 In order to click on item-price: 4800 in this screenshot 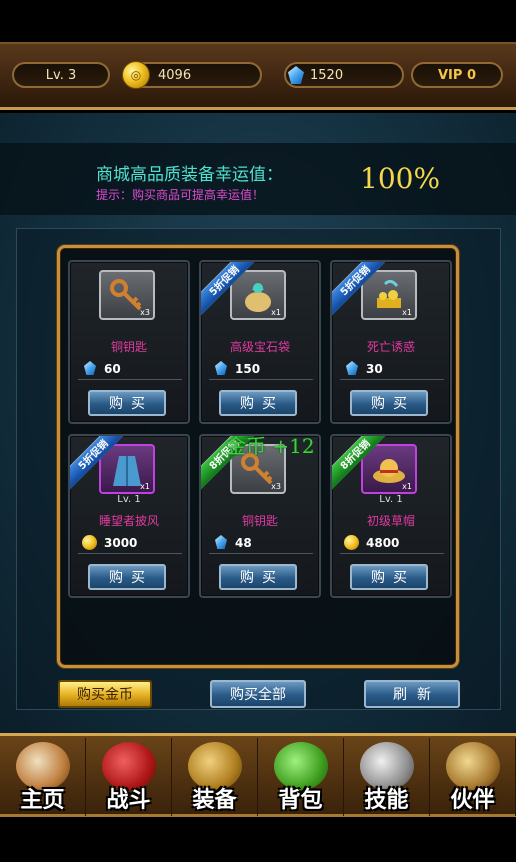, I will do `click(392, 543)`.